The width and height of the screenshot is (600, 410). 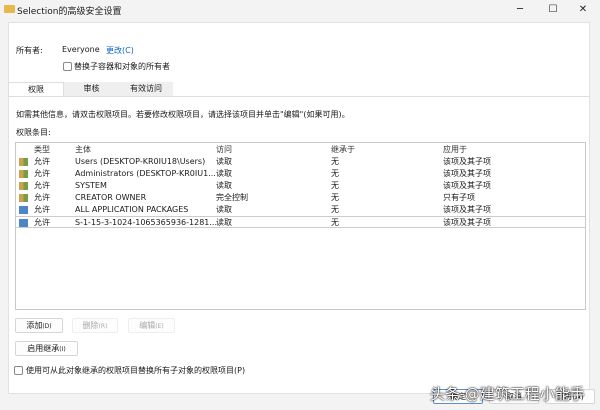 What do you see at coordinates (300, 186) in the screenshot?
I see `table-row: 允许 SYSTEM 读取 无 该项及其子项` at bounding box center [300, 186].